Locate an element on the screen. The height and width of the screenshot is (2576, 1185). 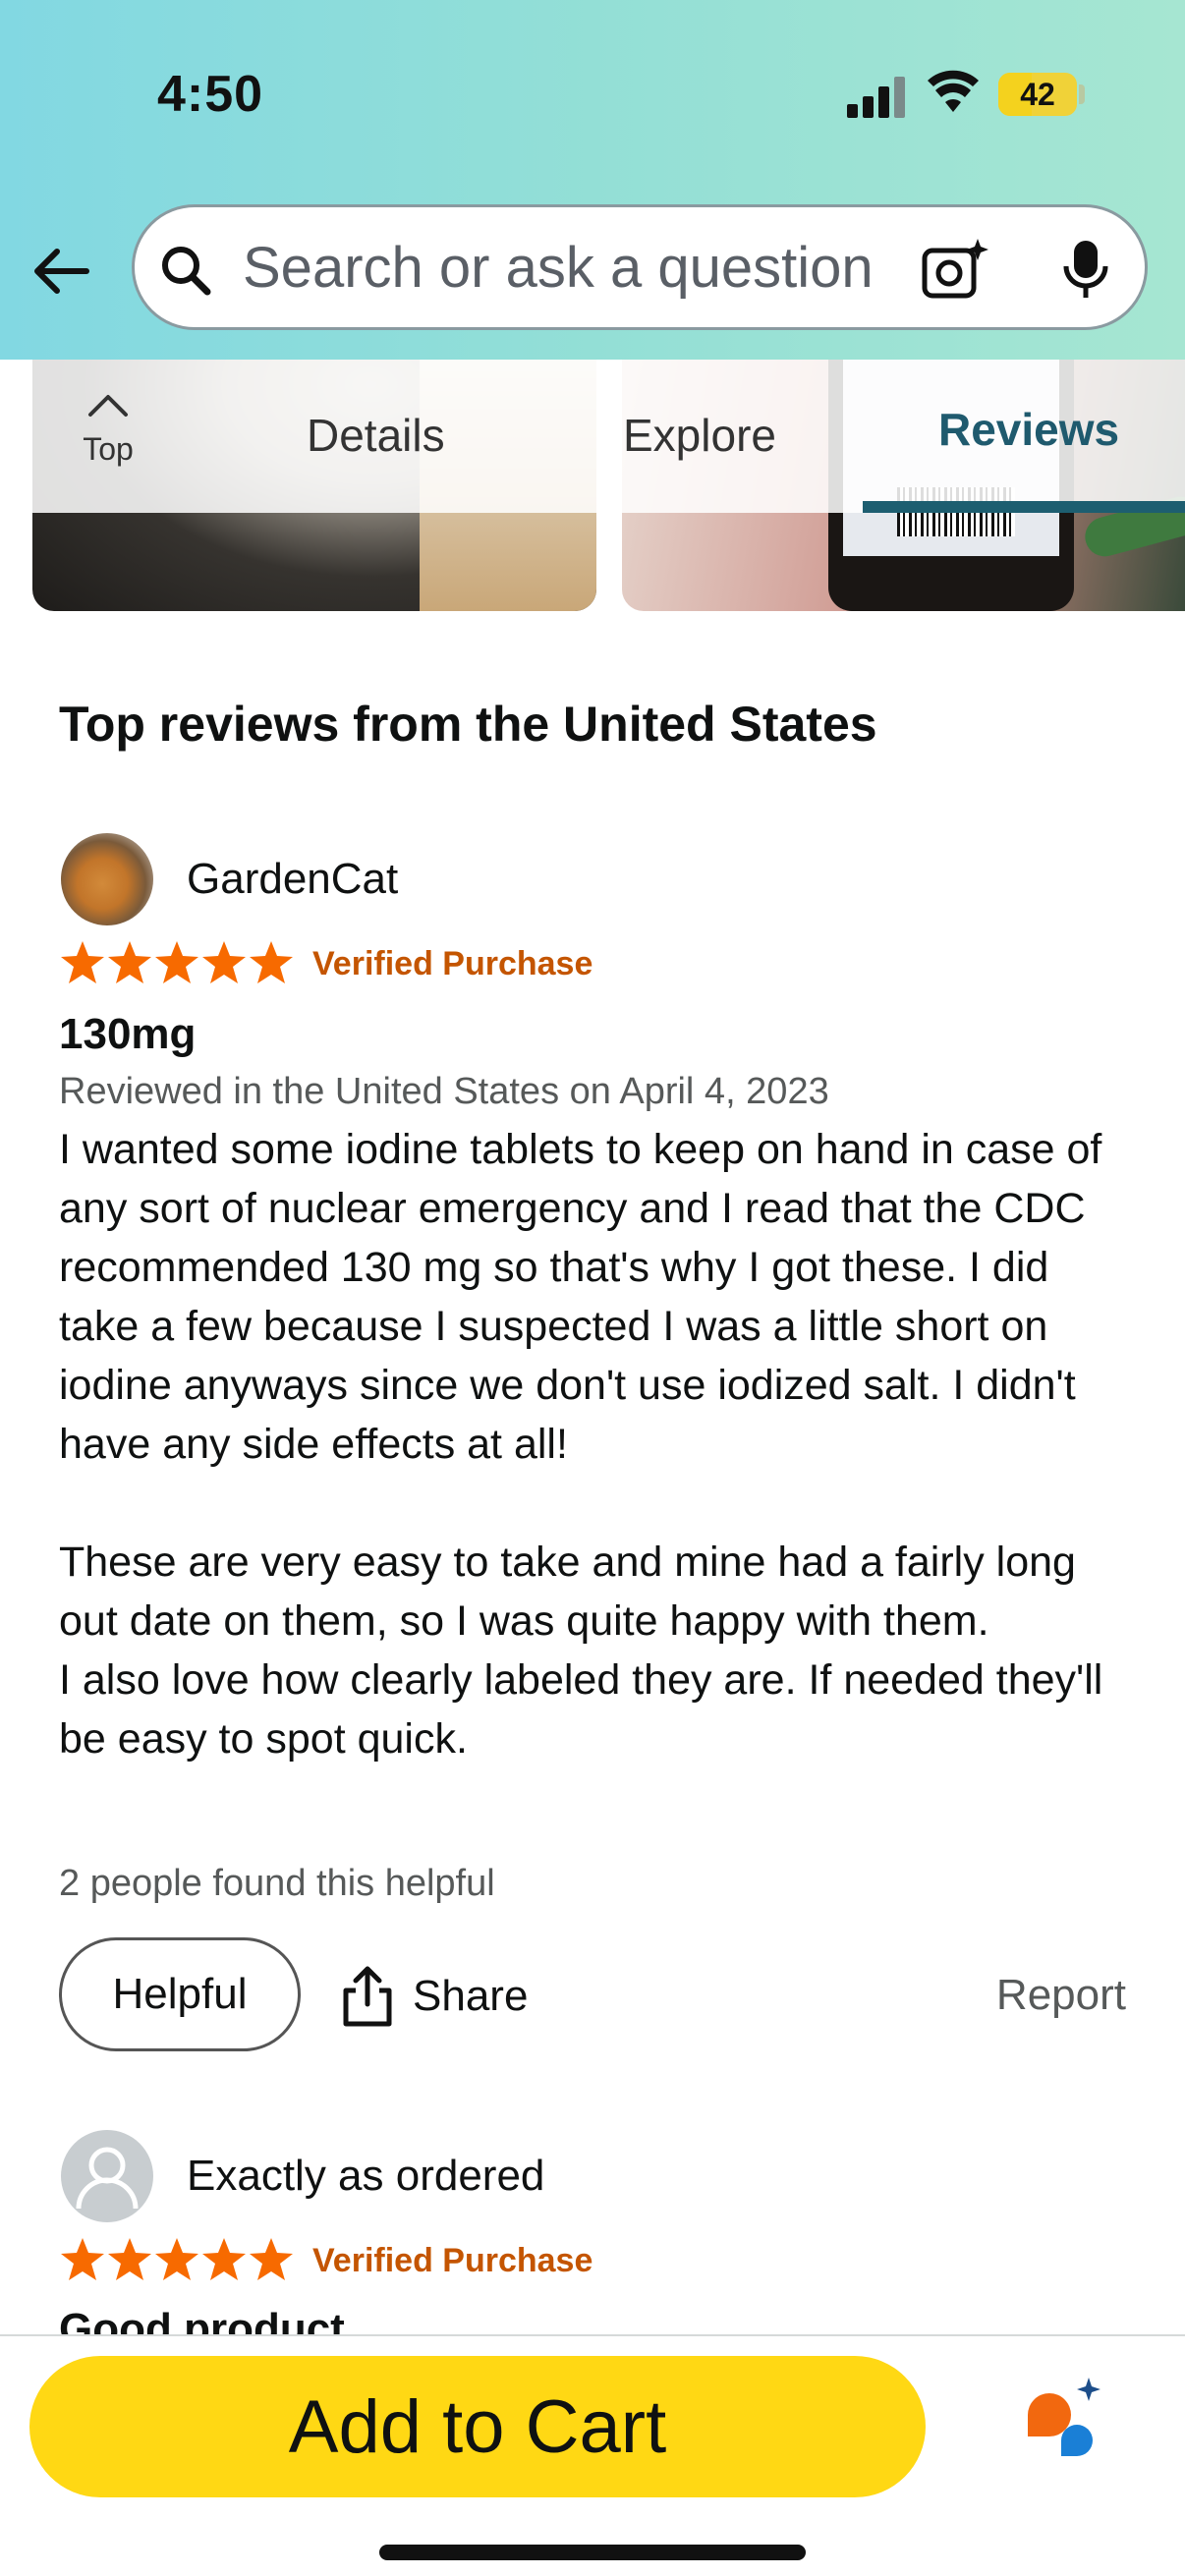
search-bar is located at coordinates (640, 267).